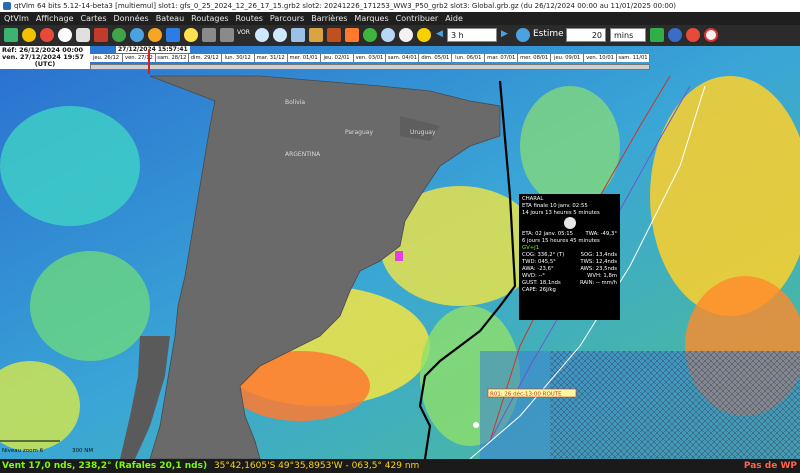 This screenshot has width=800, height=473. What do you see at coordinates (439, 34) in the screenshot?
I see `prev-step-icon: ◀` at bounding box center [439, 34].